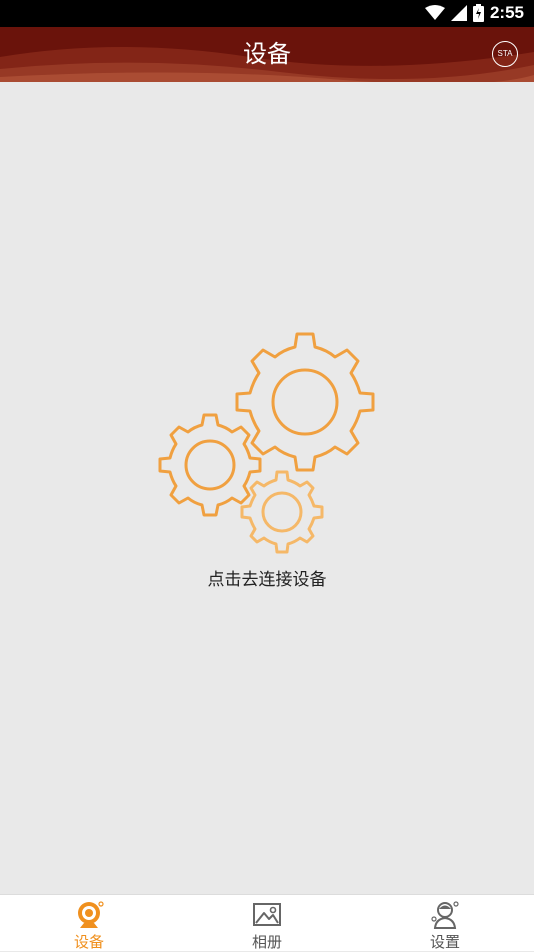  I want to click on tab-settings-label: 设置, so click(444, 942).